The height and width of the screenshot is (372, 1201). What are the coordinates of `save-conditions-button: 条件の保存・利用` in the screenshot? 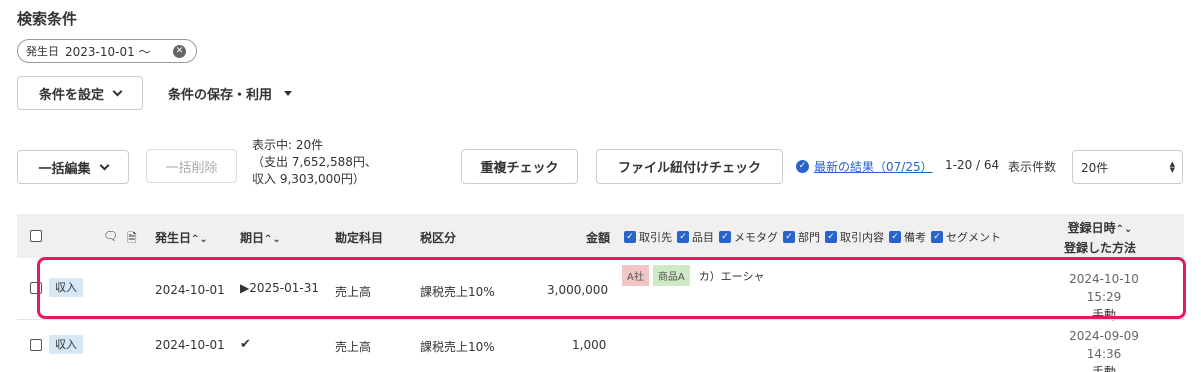 It's located at (230, 93).